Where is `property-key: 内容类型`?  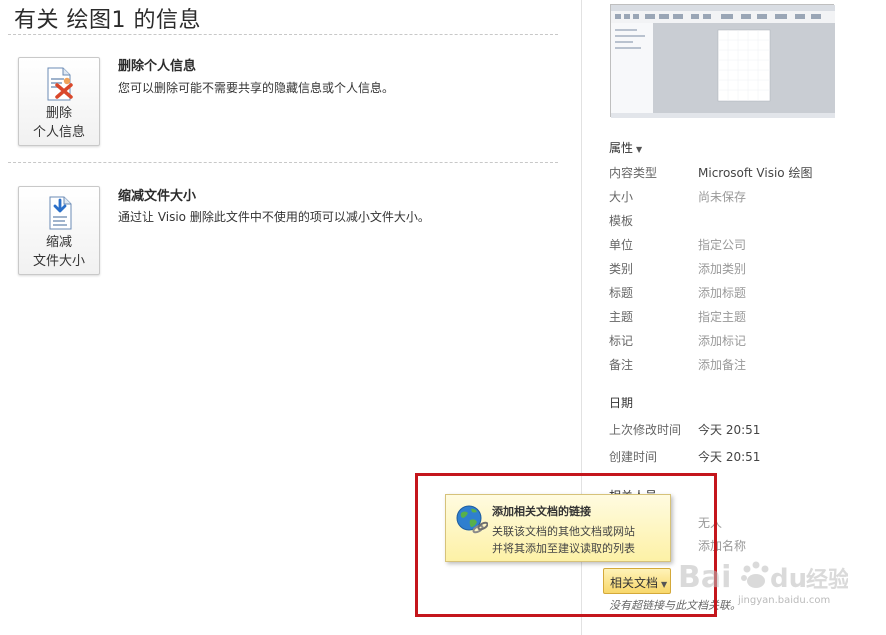
property-key: 内容类型 is located at coordinates (633, 173).